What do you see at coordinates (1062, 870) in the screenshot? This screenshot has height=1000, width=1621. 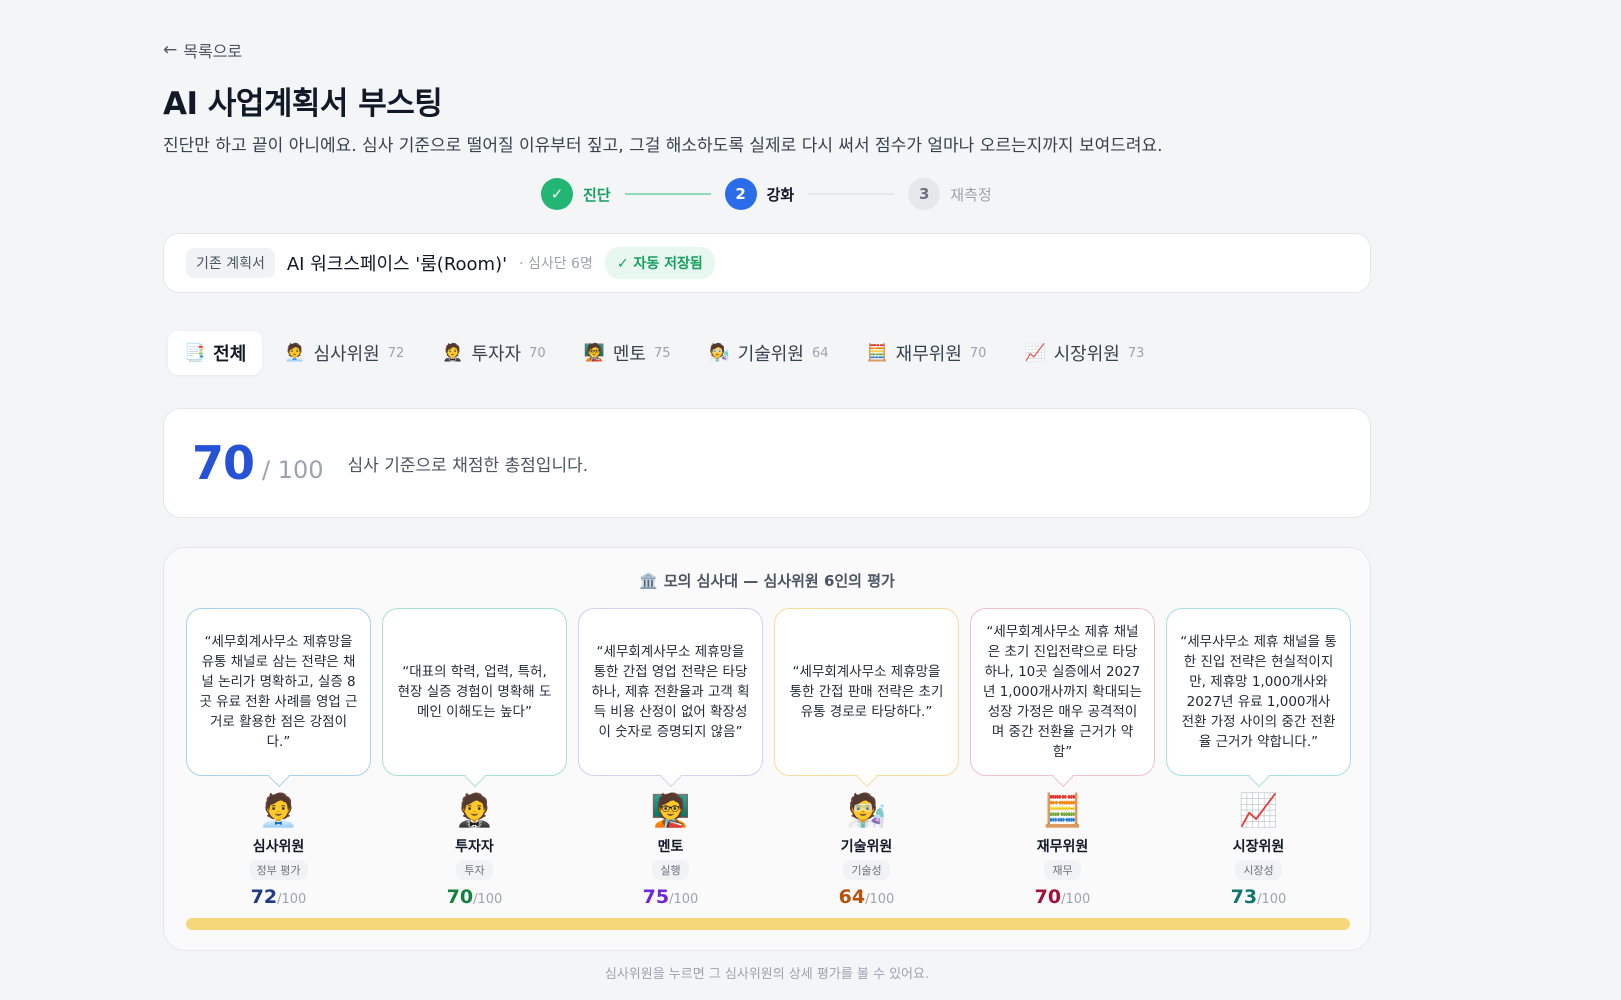 I see `judge-role-badge: 재무` at bounding box center [1062, 870].